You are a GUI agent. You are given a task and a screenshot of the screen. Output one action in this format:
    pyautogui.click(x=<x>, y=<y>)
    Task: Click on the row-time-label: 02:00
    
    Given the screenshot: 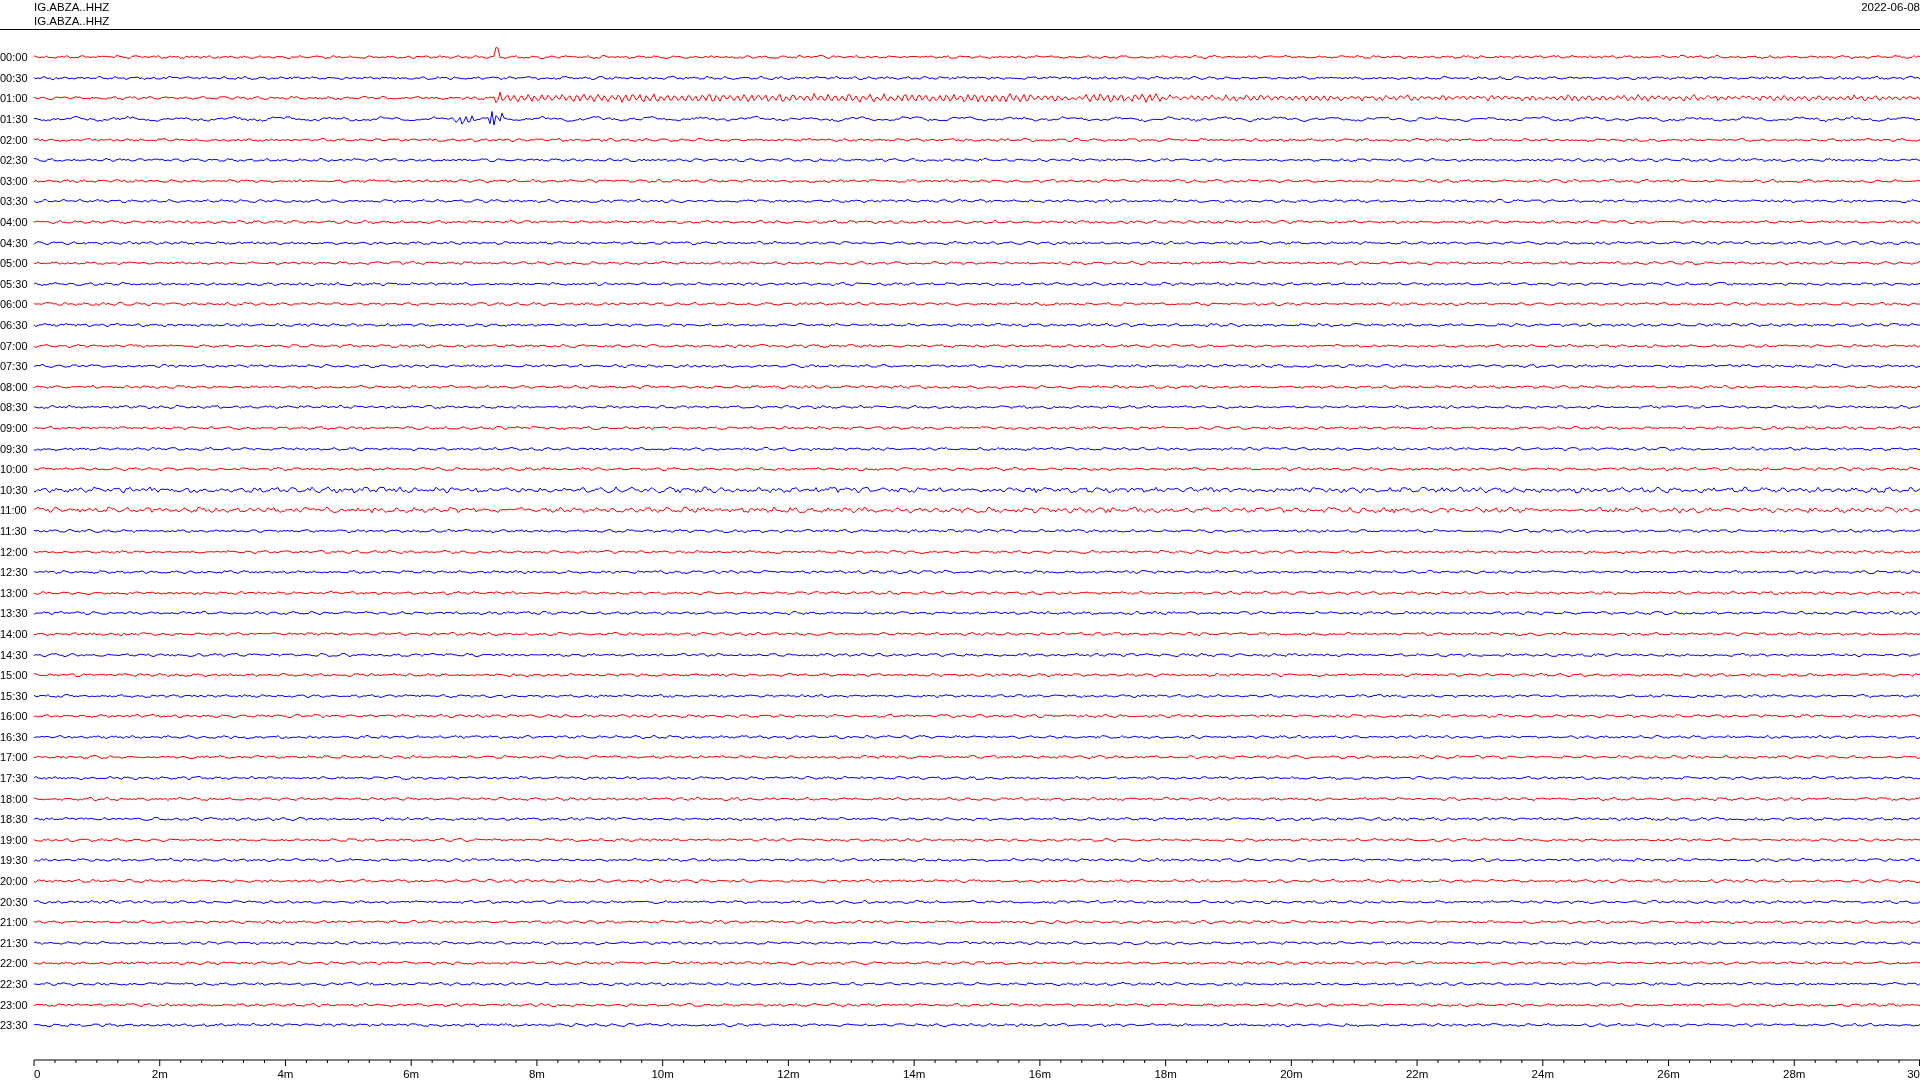 What is the action you would take?
    pyautogui.click(x=14, y=139)
    